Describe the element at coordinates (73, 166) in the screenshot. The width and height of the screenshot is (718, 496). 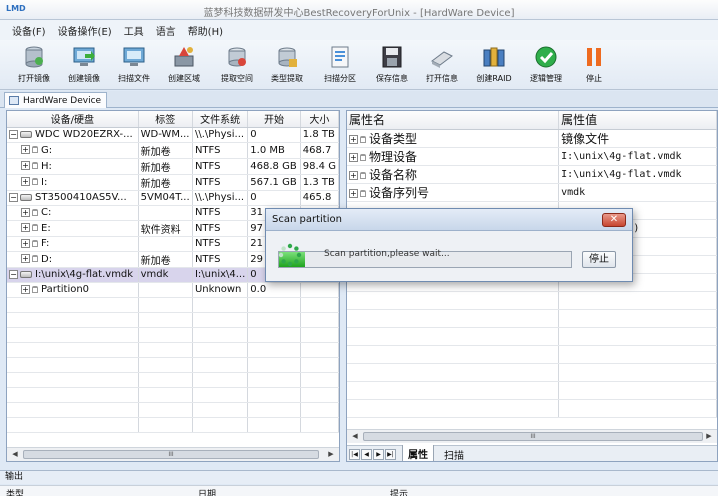
I see `device-name-cell: + H:` at that location.